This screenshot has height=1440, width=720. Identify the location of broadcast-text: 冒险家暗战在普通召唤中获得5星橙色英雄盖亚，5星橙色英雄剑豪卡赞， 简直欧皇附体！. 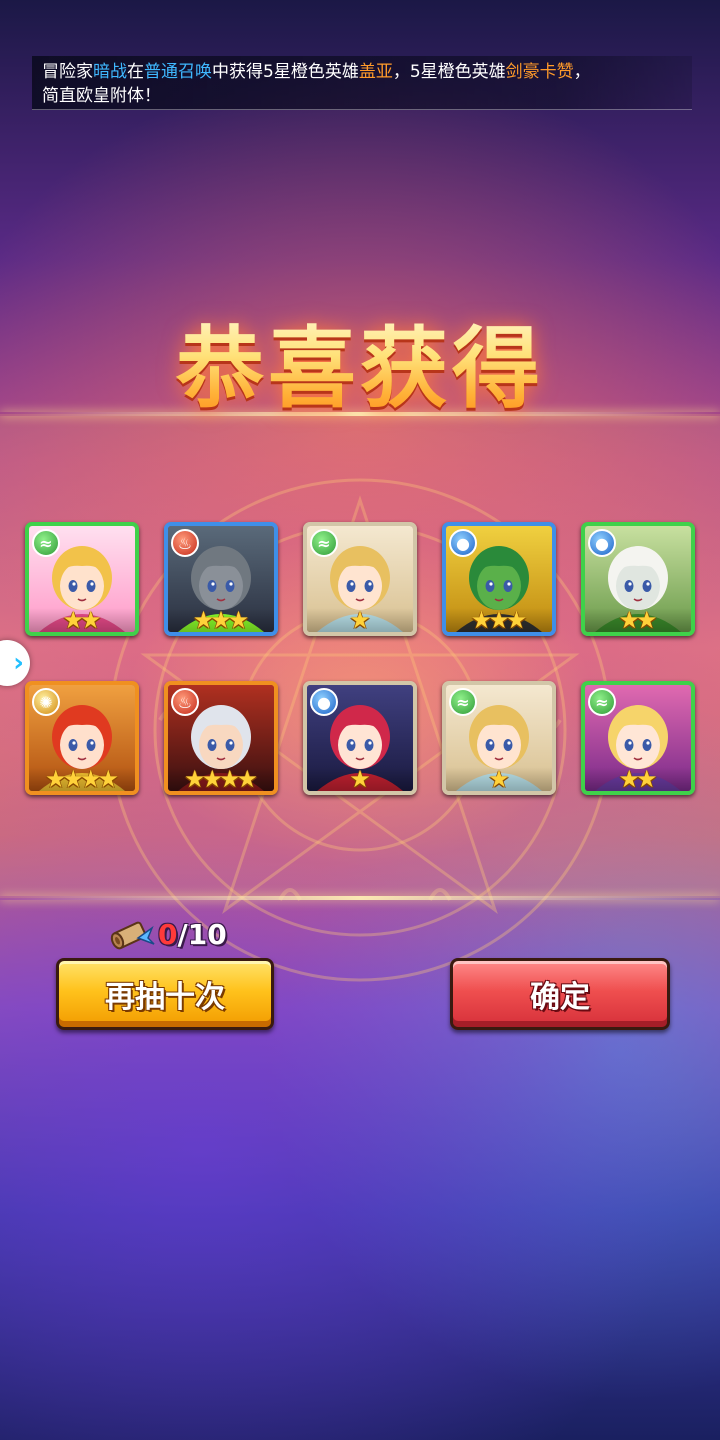
(316, 84).